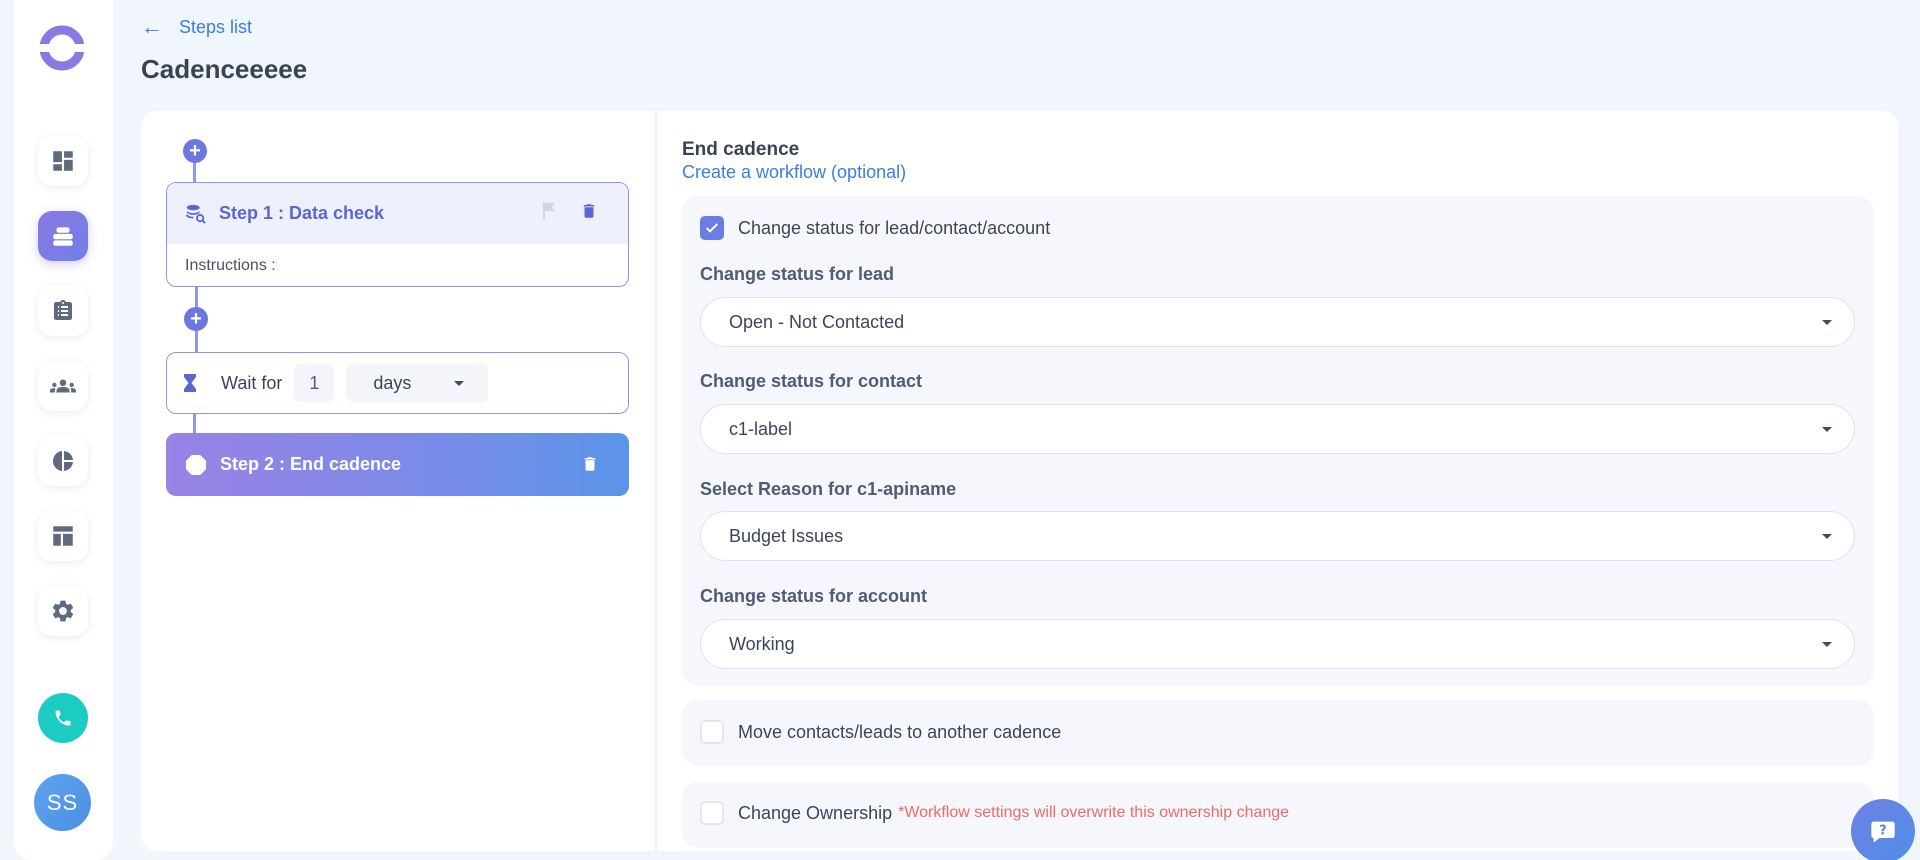 The image size is (1920, 860). I want to click on step-1-instructions: Instructions :, so click(230, 265).